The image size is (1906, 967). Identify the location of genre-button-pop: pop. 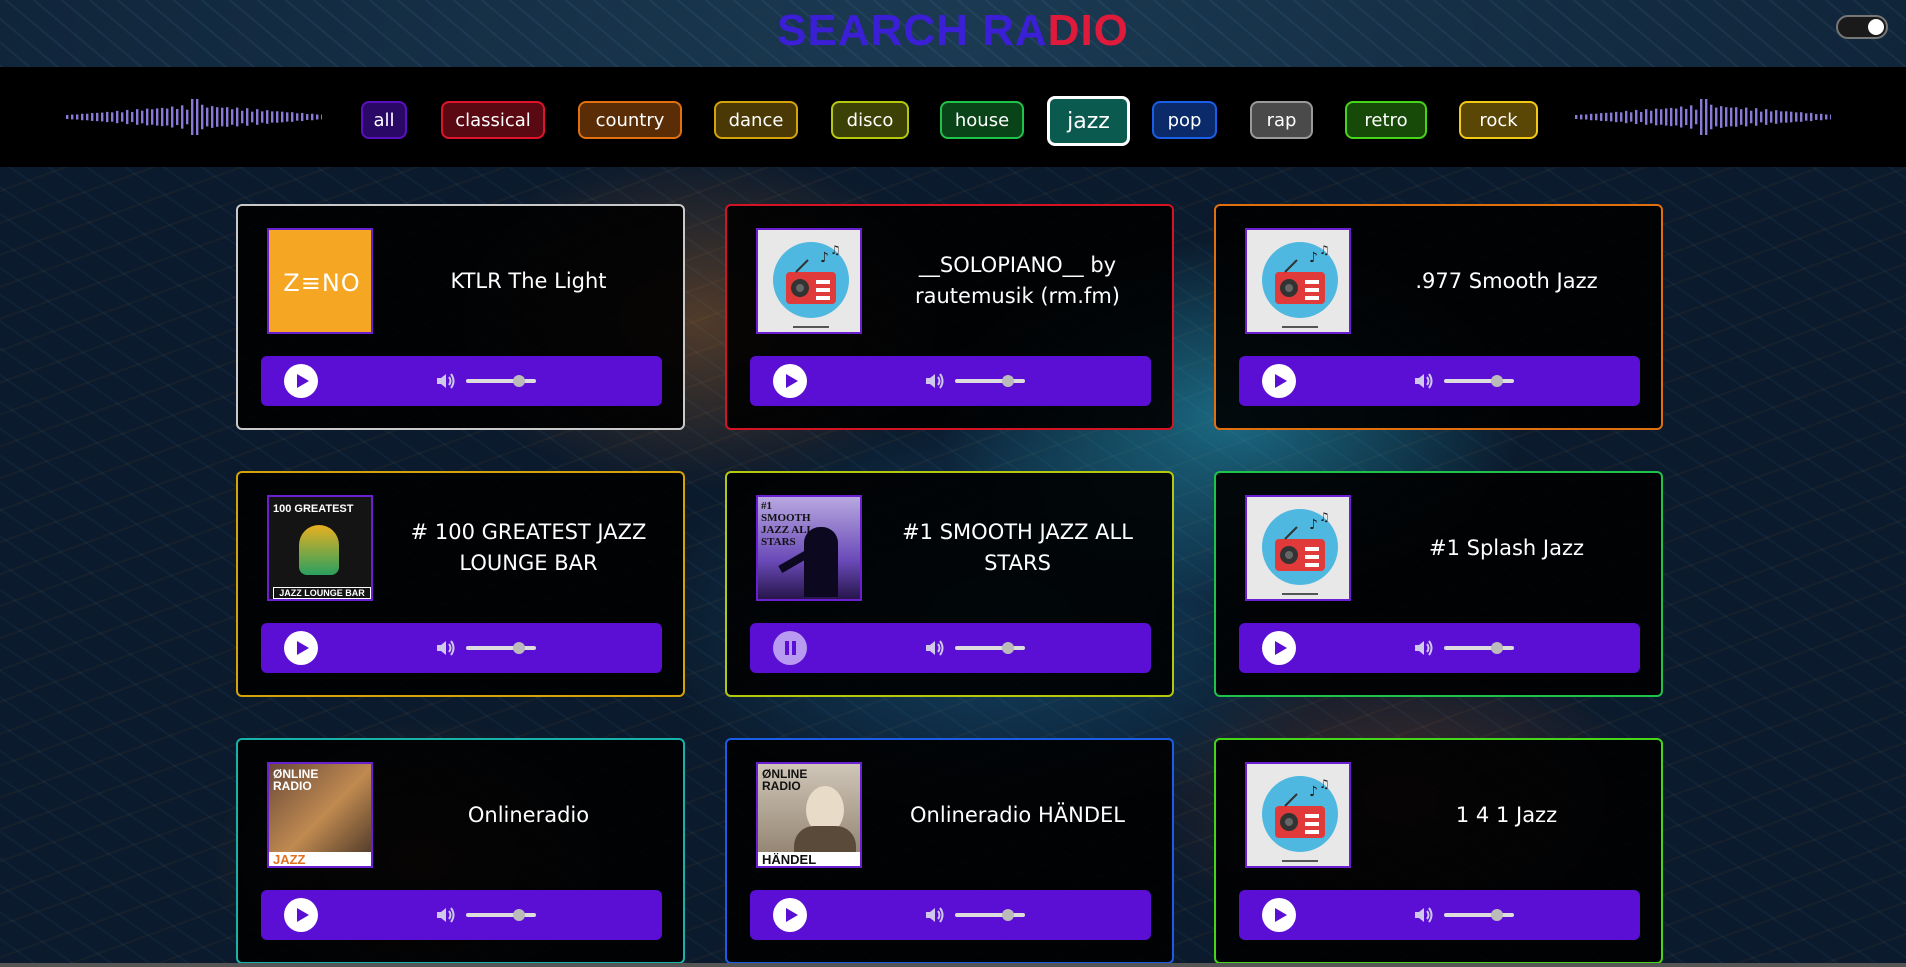
(1184, 120).